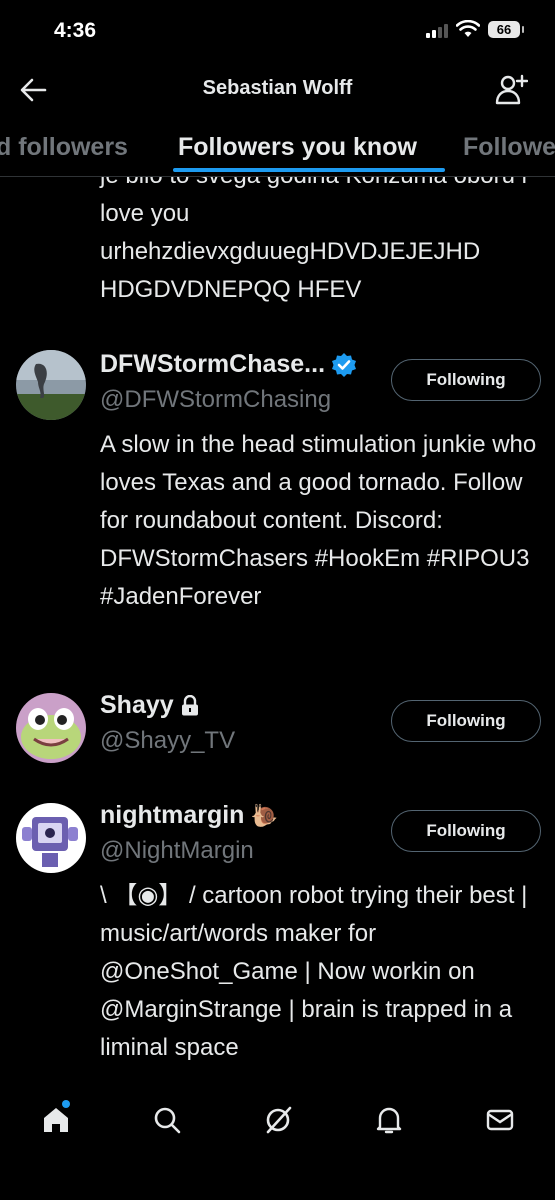 The height and width of the screenshot is (1200, 555). I want to click on profile-header: Sebastian Wolff, so click(277, 90).